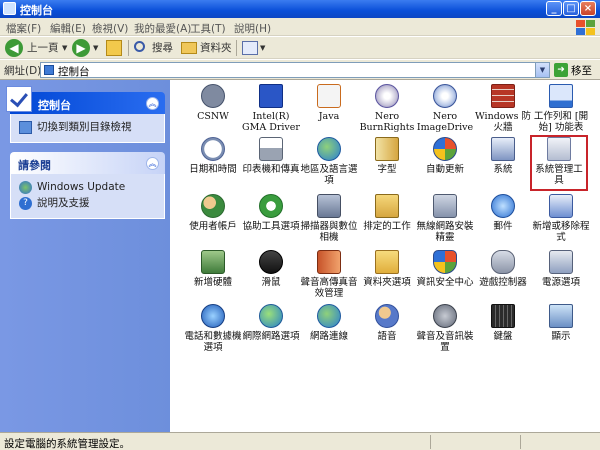 The image size is (600, 450). Describe the element at coordinates (252, 28) in the screenshot. I see `menu-help: 說明(H)` at that location.